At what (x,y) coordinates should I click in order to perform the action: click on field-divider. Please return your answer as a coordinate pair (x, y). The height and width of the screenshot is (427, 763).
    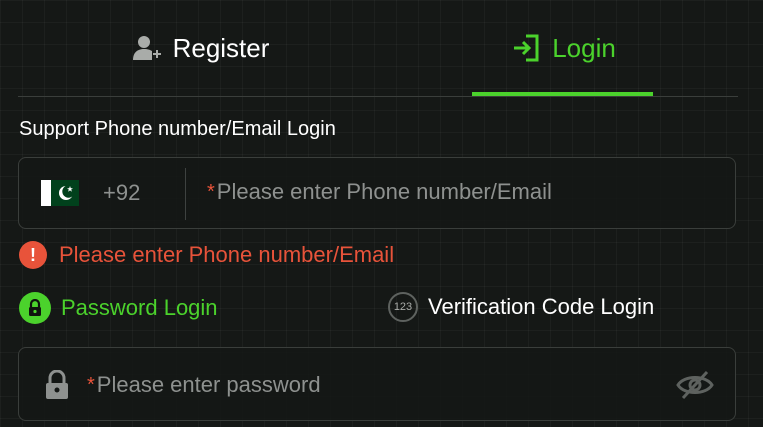
    Looking at the image, I should click on (185, 194).